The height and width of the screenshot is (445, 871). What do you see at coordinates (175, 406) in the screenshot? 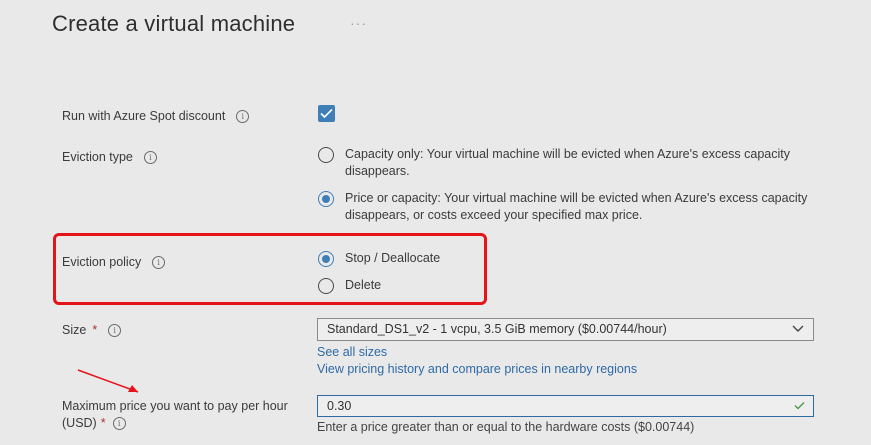
I see `max-price-label-line1: Maximum price you want to pay per hour` at bounding box center [175, 406].